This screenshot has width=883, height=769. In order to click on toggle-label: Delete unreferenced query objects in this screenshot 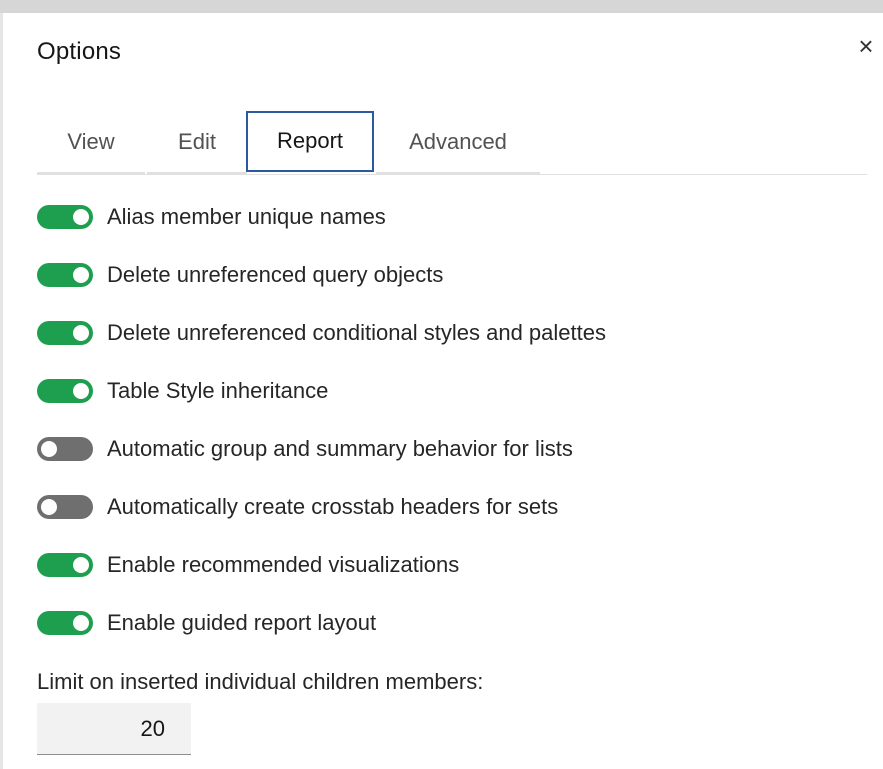, I will do `click(275, 274)`.